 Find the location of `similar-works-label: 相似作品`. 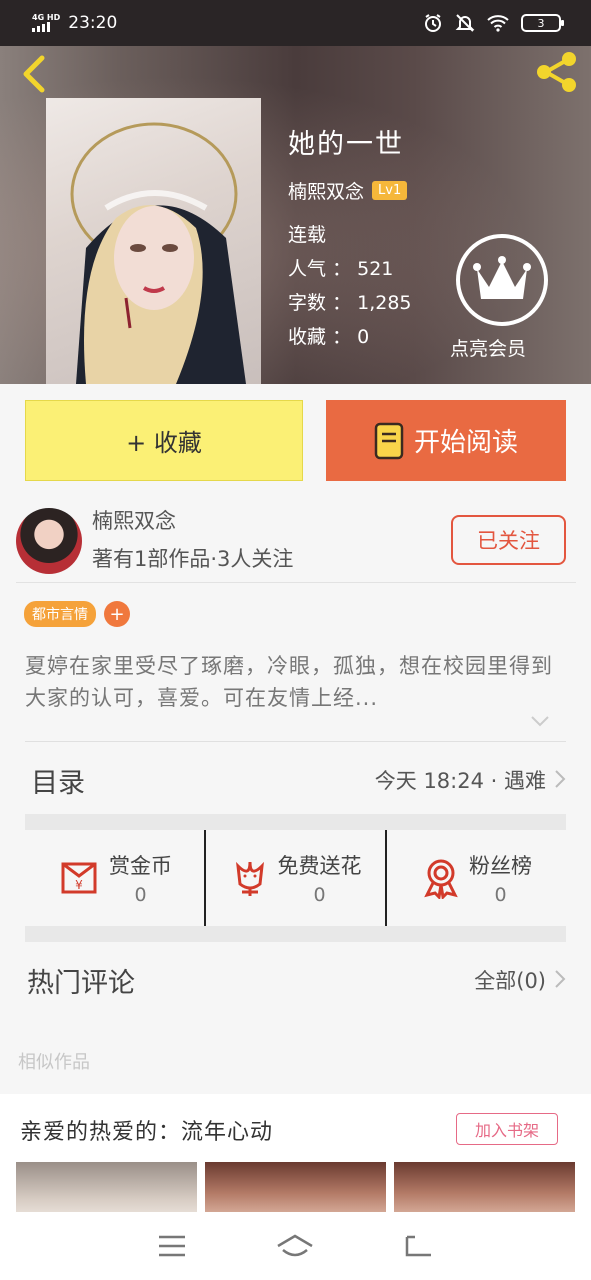

similar-works-label: 相似作品 is located at coordinates (54, 1062).